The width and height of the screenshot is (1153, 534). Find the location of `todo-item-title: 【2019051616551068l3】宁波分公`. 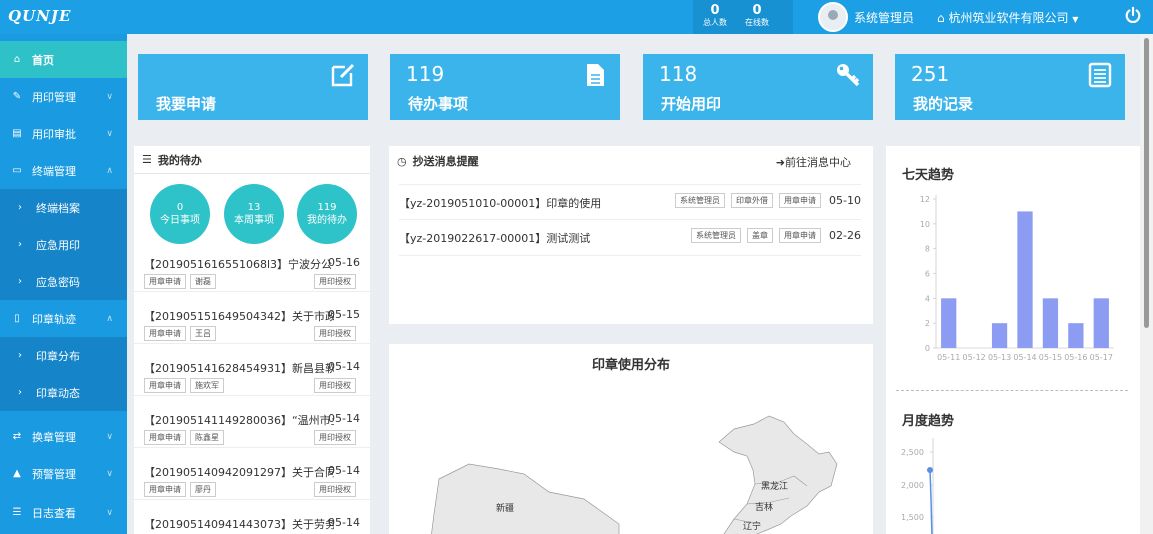

todo-item-title: 【2019051616551068l3】宁波分公 is located at coordinates (239, 264).